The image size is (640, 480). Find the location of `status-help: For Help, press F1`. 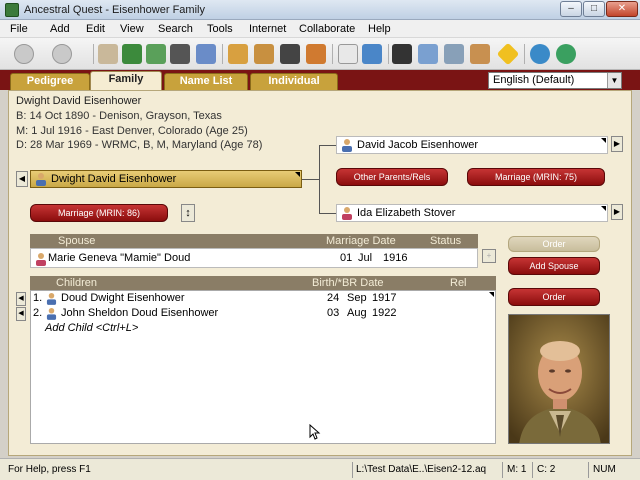

status-help: For Help, press F1 is located at coordinates (49, 469).